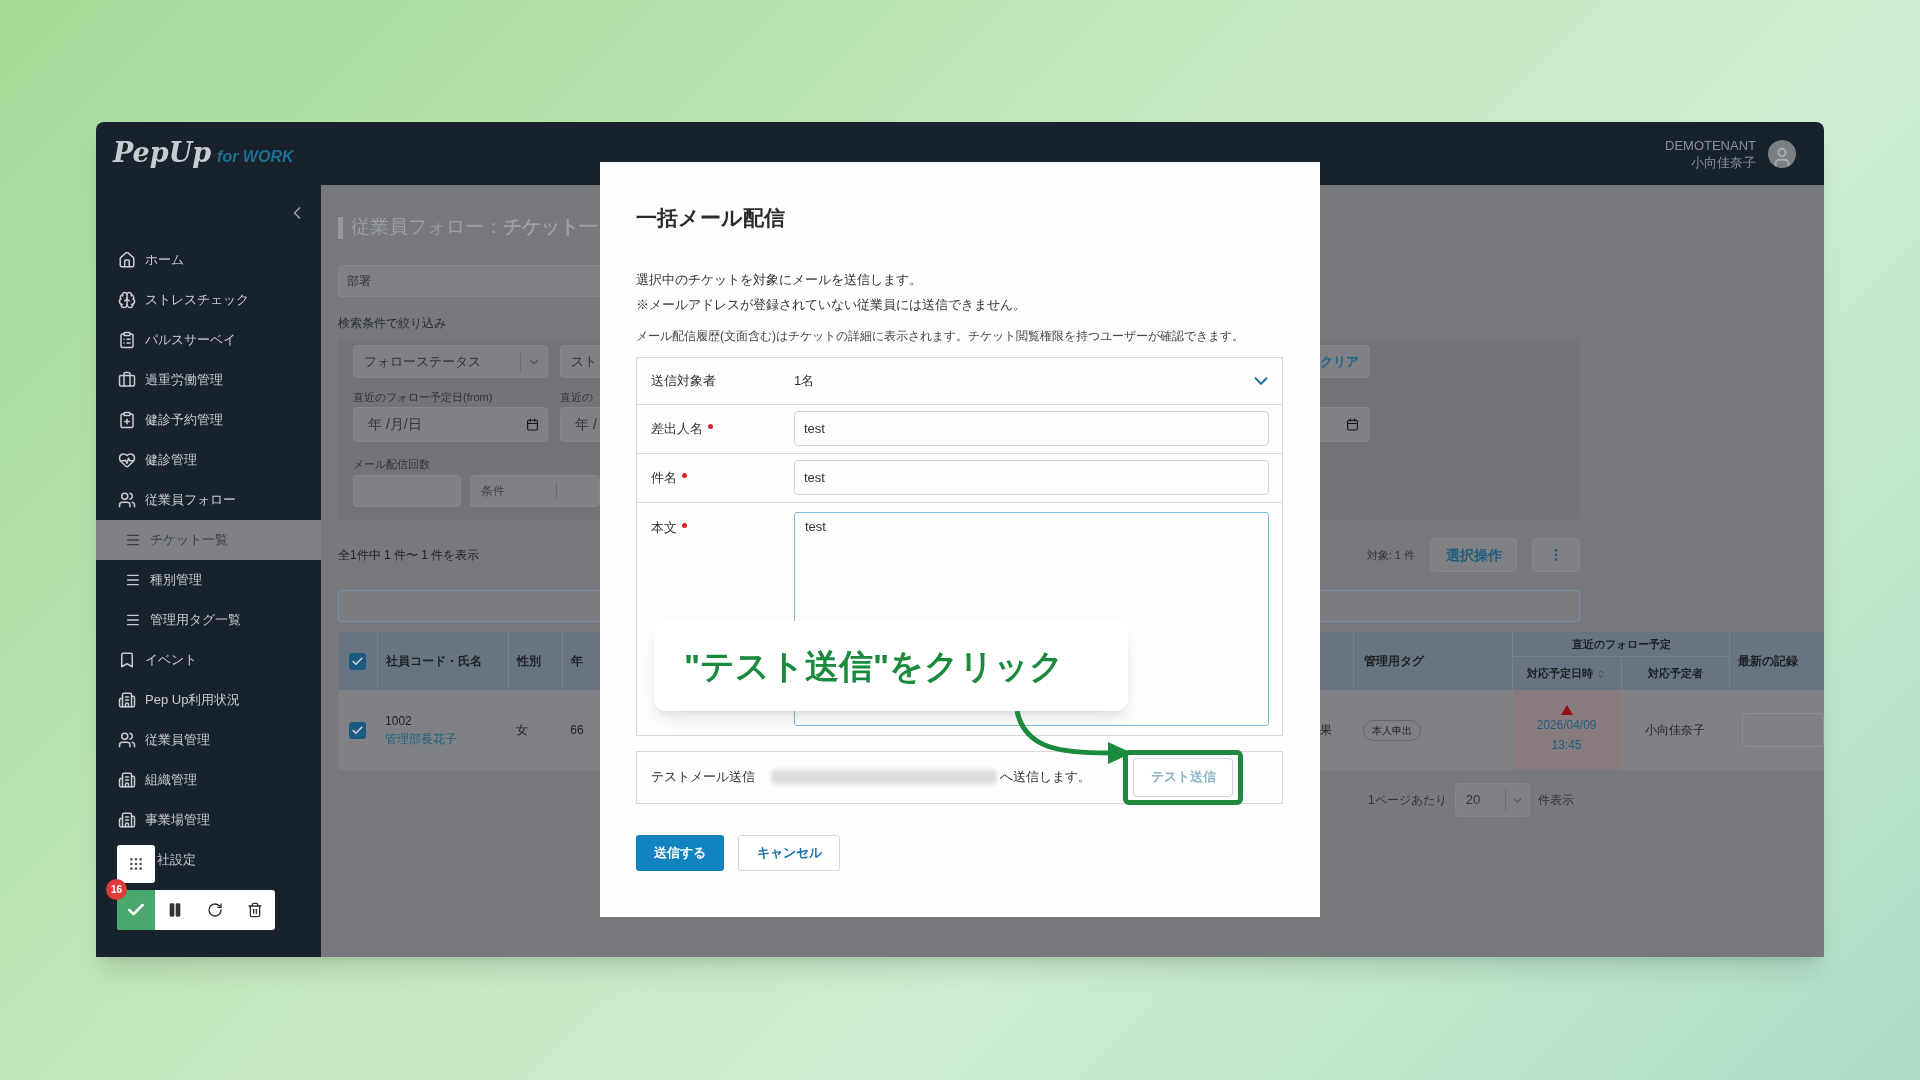 The image size is (1920, 1080). Describe the element at coordinates (208, 780) in the screenshot. I see `sidebar-item: 組織管理` at that location.